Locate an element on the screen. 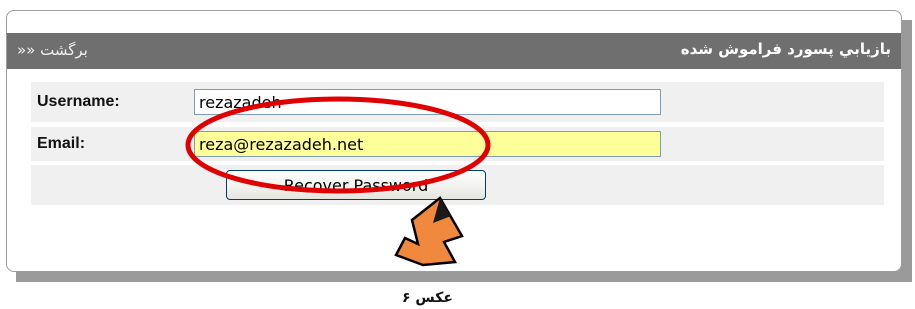  highlight-ellipse is located at coordinates (338, 145).